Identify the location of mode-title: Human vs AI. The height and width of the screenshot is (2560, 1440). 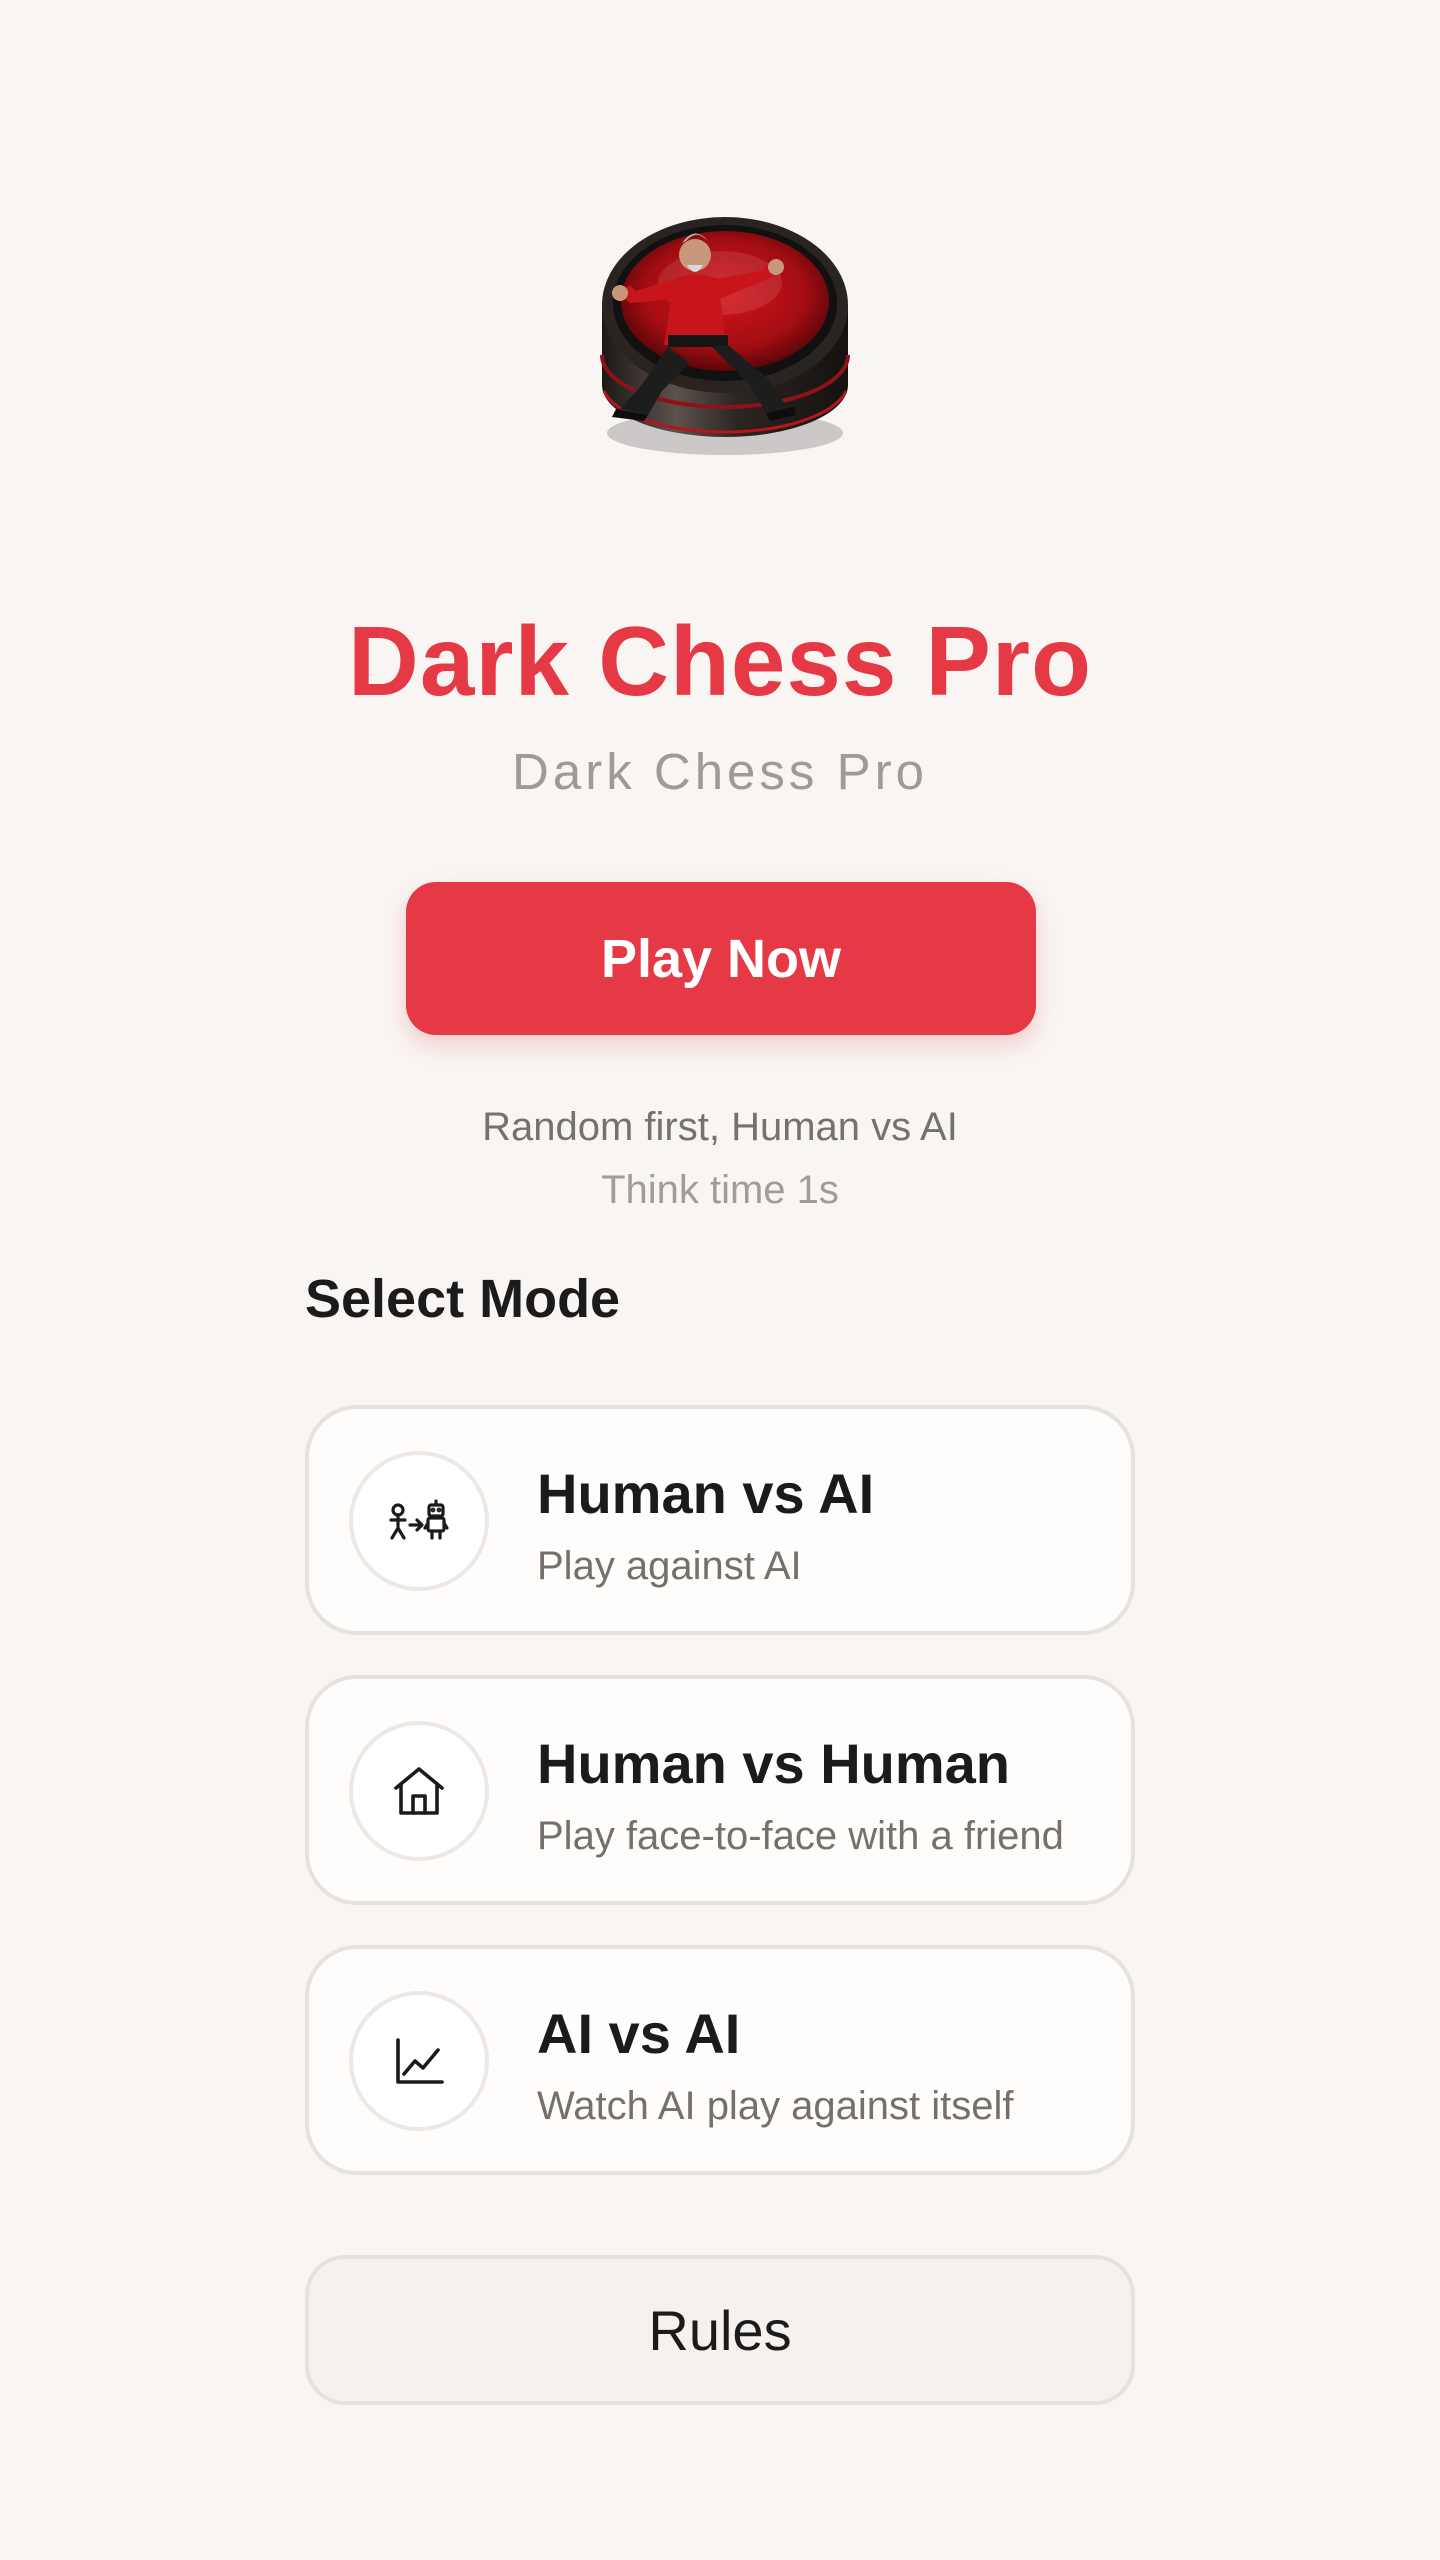
(706, 1493).